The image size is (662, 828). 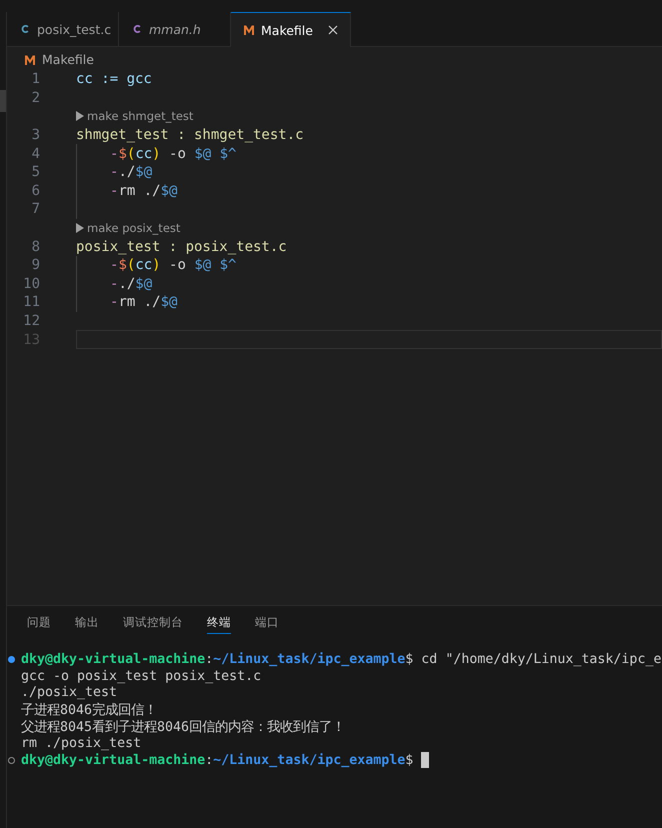 What do you see at coordinates (35, 79) in the screenshot?
I see `line-number: 1` at bounding box center [35, 79].